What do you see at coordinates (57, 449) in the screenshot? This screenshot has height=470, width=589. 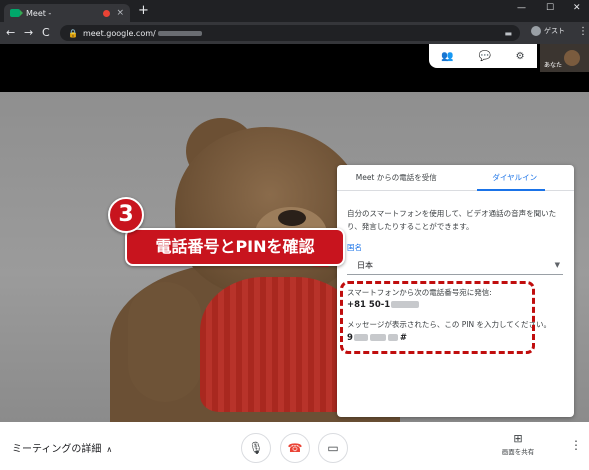 I see `meeting-details-label: ミーティングの詳細` at bounding box center [57, 449].